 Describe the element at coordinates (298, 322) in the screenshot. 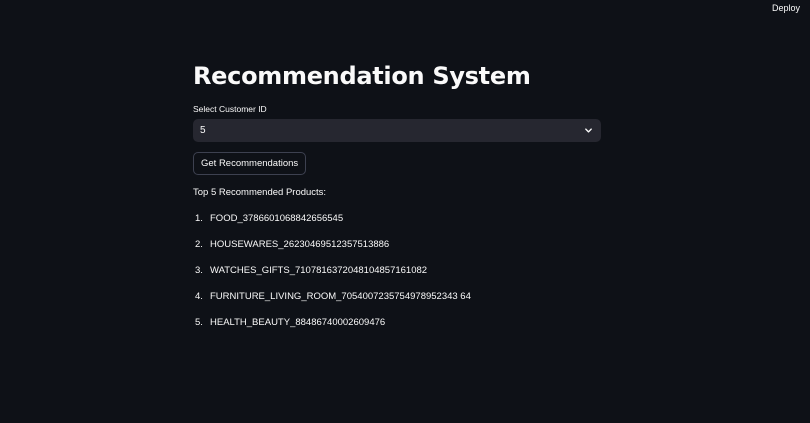

I see `product-name: HEALTH_BEAUTY_88486740002609476` at that location.